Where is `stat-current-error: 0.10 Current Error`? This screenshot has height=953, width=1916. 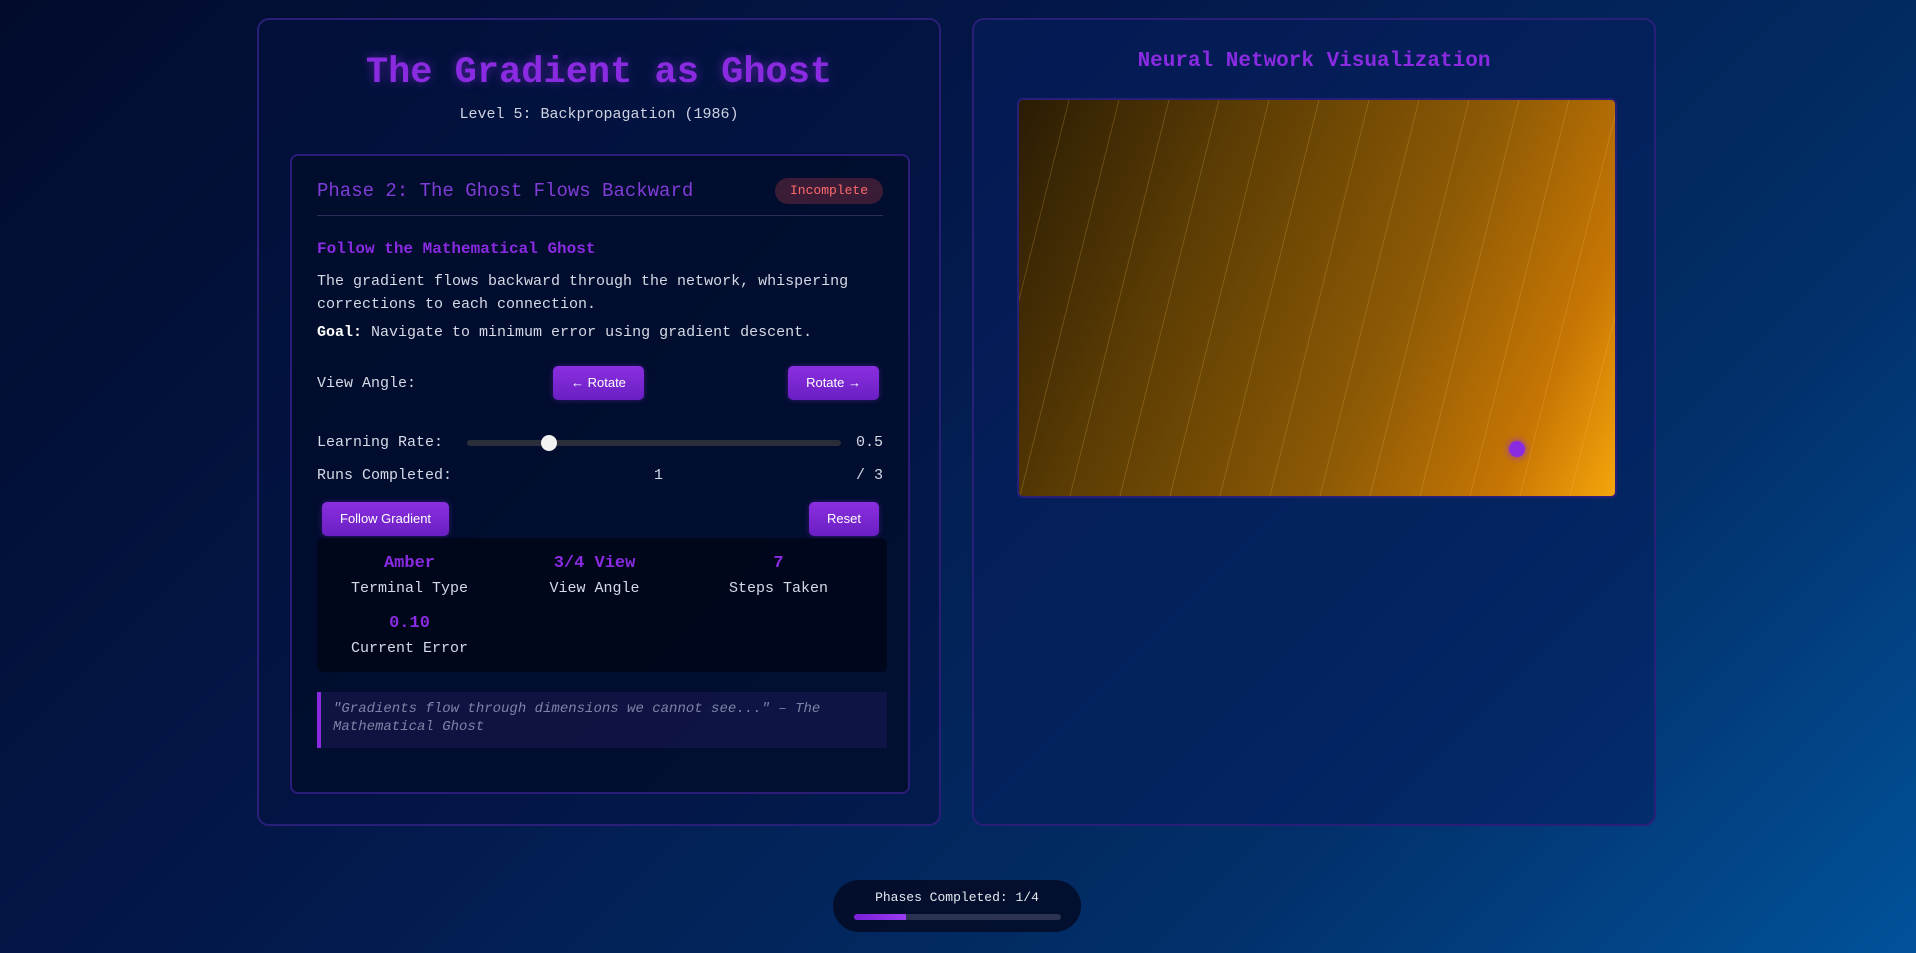 stat-current-error: 0.10 Current Error is located at coordinates (409, 635).